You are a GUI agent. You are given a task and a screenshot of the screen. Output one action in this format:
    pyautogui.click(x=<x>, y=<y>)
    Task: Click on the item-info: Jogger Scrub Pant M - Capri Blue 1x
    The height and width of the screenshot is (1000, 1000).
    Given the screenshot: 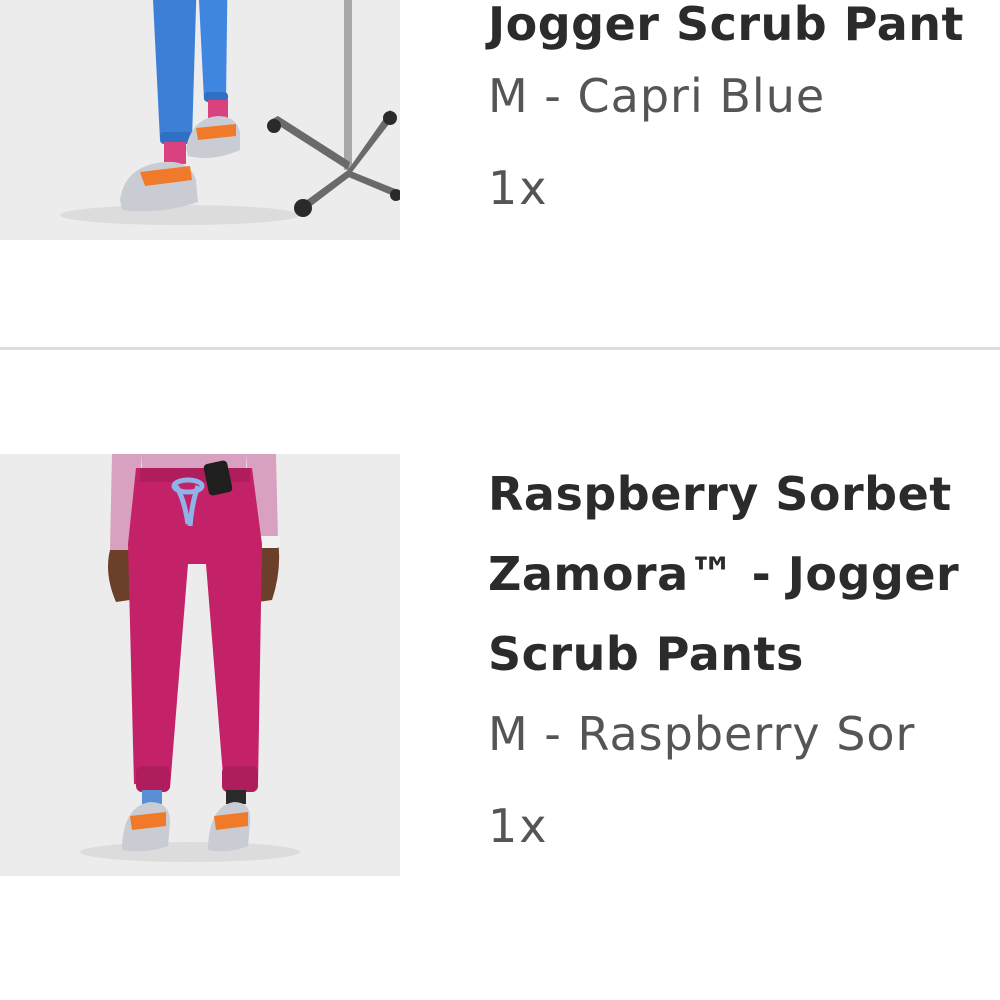 What is the action you would take?
    pyautogui.click(x=744, y=109)
    